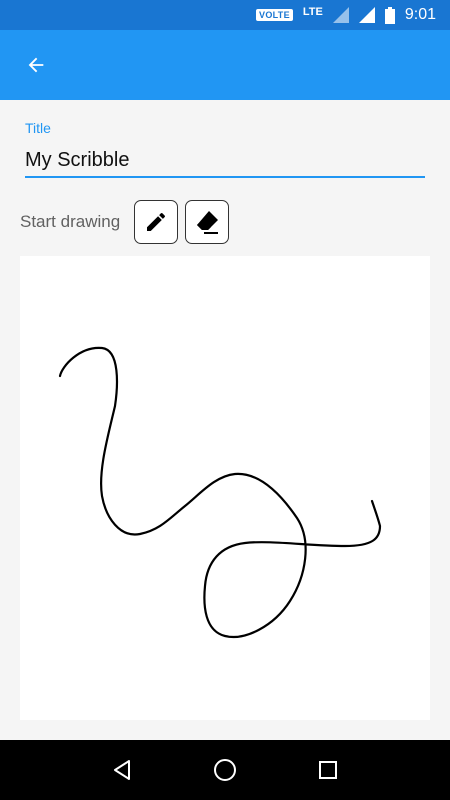  I want to click on pen-button, so click(156, 222).